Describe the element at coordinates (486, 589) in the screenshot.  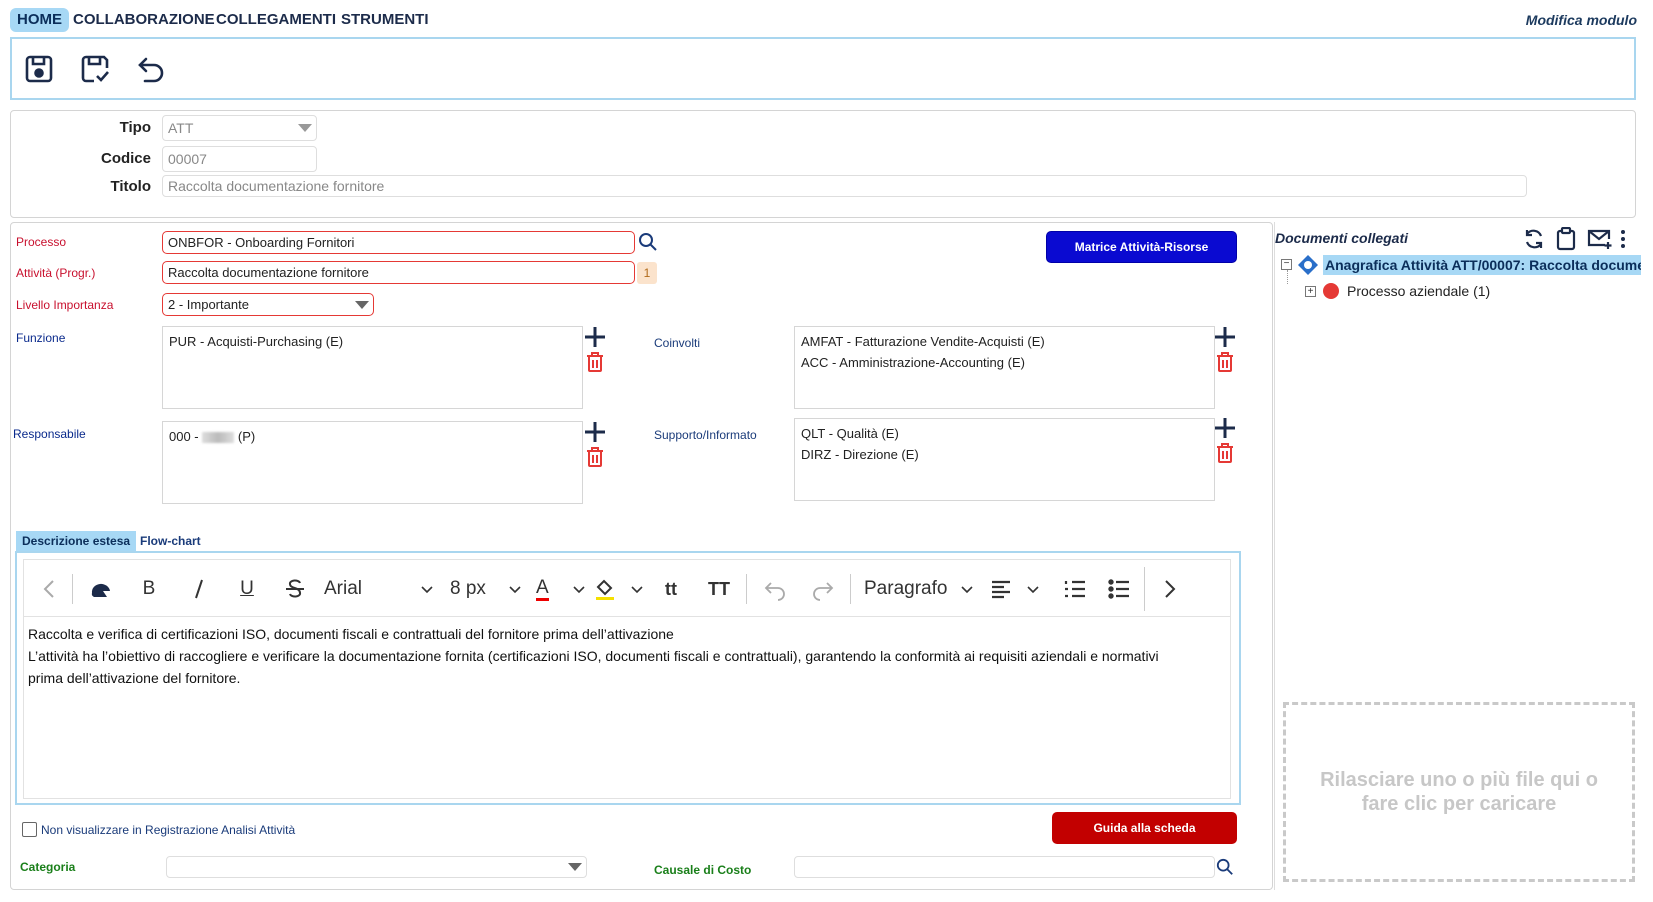
I see `font-size-select: 8 px` at that location.